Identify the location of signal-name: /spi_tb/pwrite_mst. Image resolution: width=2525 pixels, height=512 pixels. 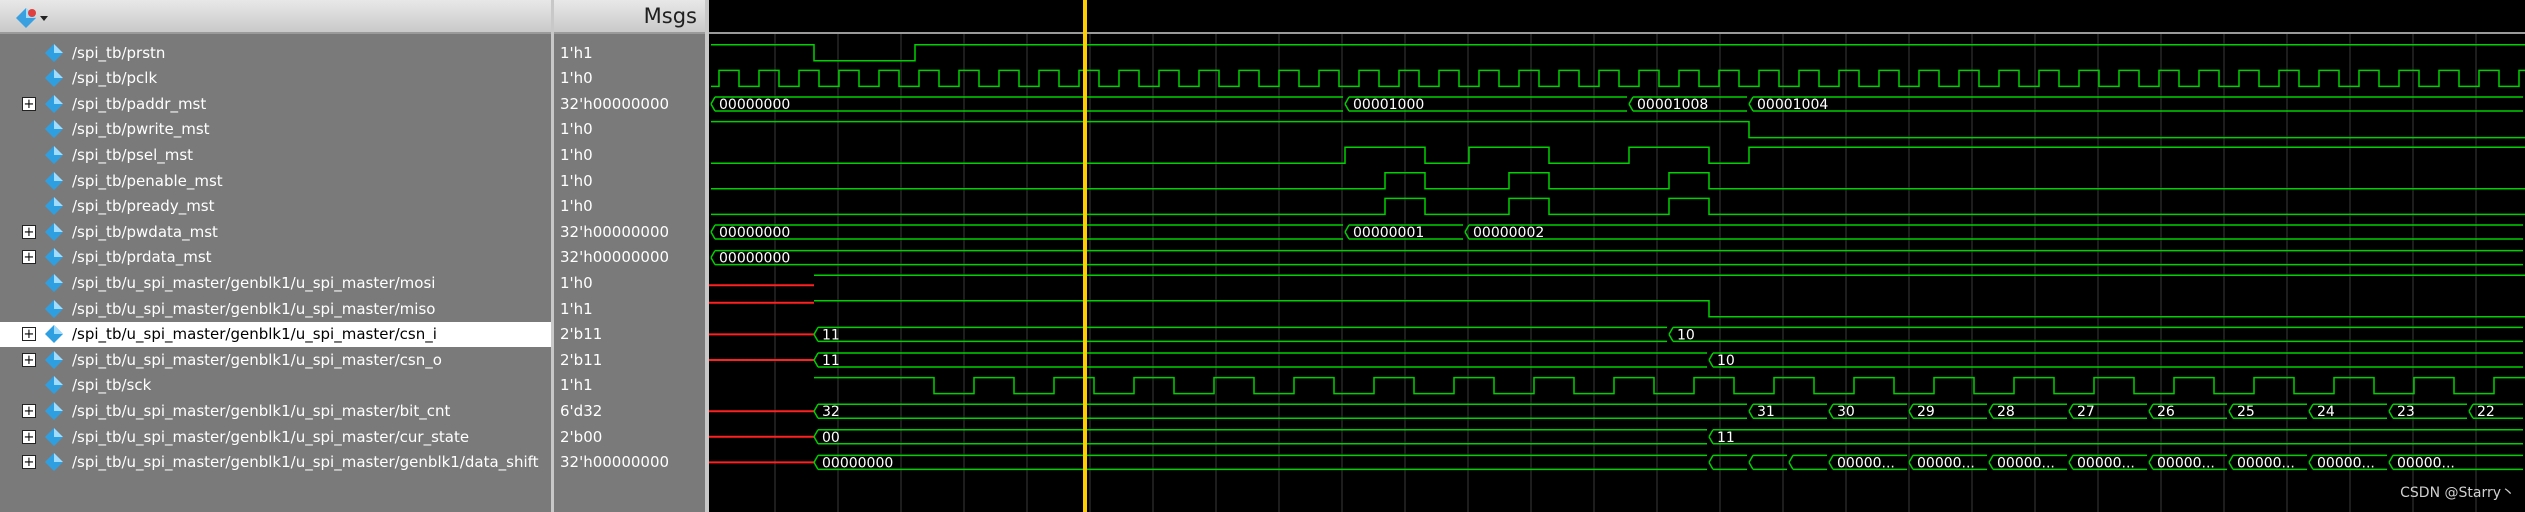
(141, 129).